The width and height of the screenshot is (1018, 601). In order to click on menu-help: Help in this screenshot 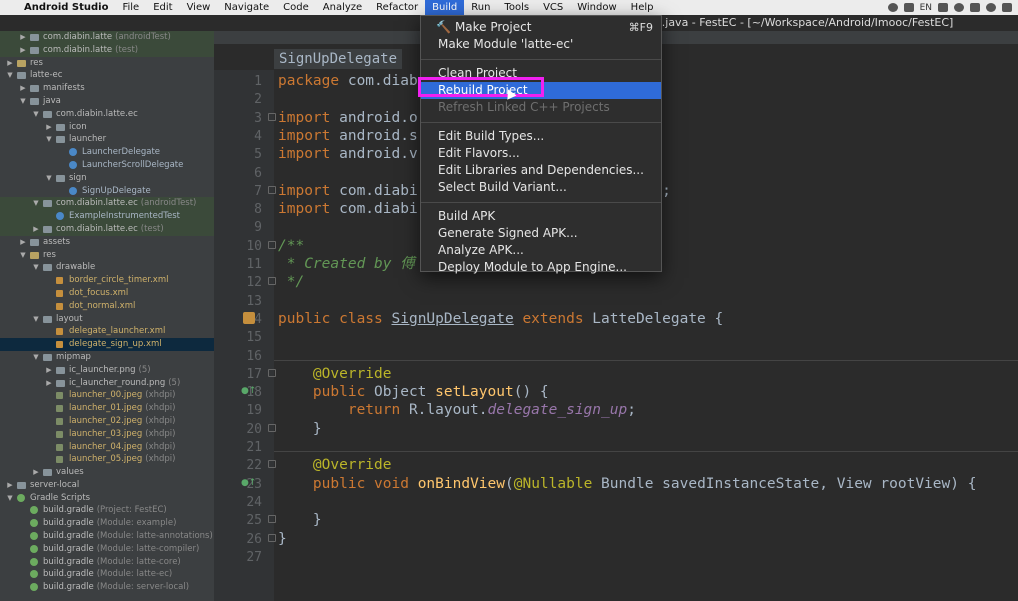, I will do `click(642, 7)`.